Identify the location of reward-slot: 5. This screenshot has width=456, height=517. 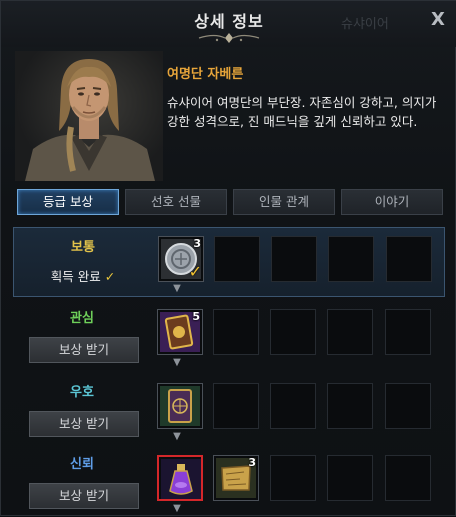
(180, 332).